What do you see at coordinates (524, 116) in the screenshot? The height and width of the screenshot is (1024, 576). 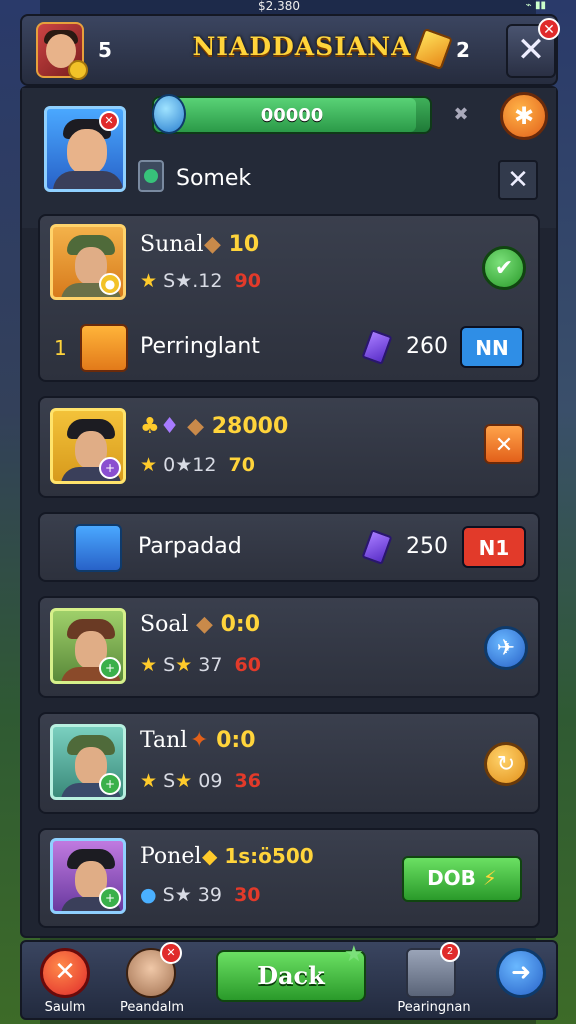 I see `boost-button: ✱` at bounding box center [524, 116].